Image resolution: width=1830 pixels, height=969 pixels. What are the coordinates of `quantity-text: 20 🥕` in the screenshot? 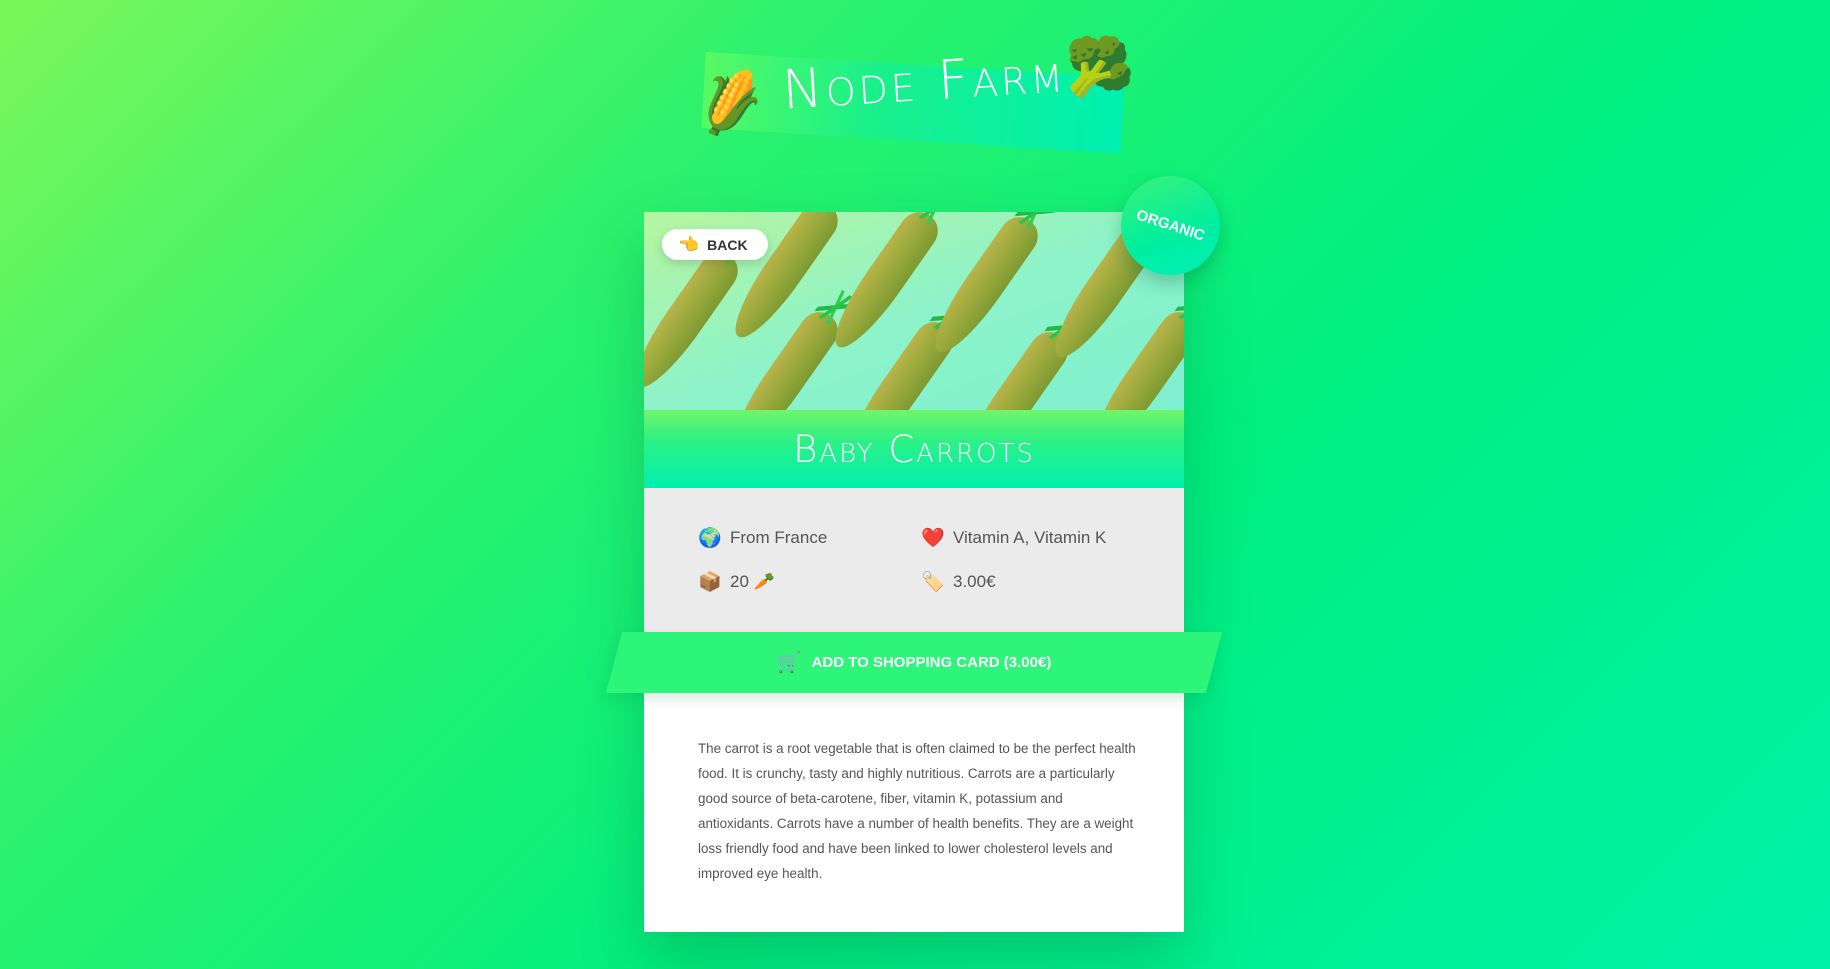 It's located at (752, 581).